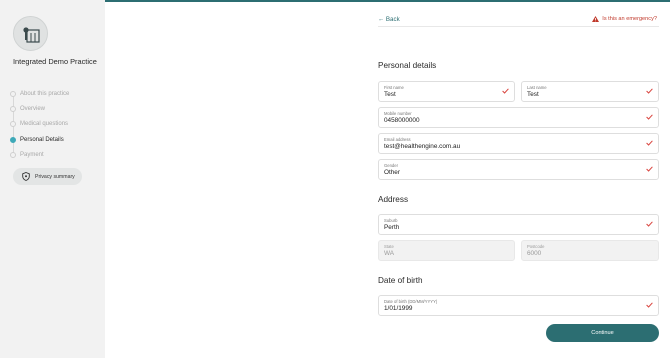  I want to click on field-value: test@healthengine.com.au, so click(422, 146).